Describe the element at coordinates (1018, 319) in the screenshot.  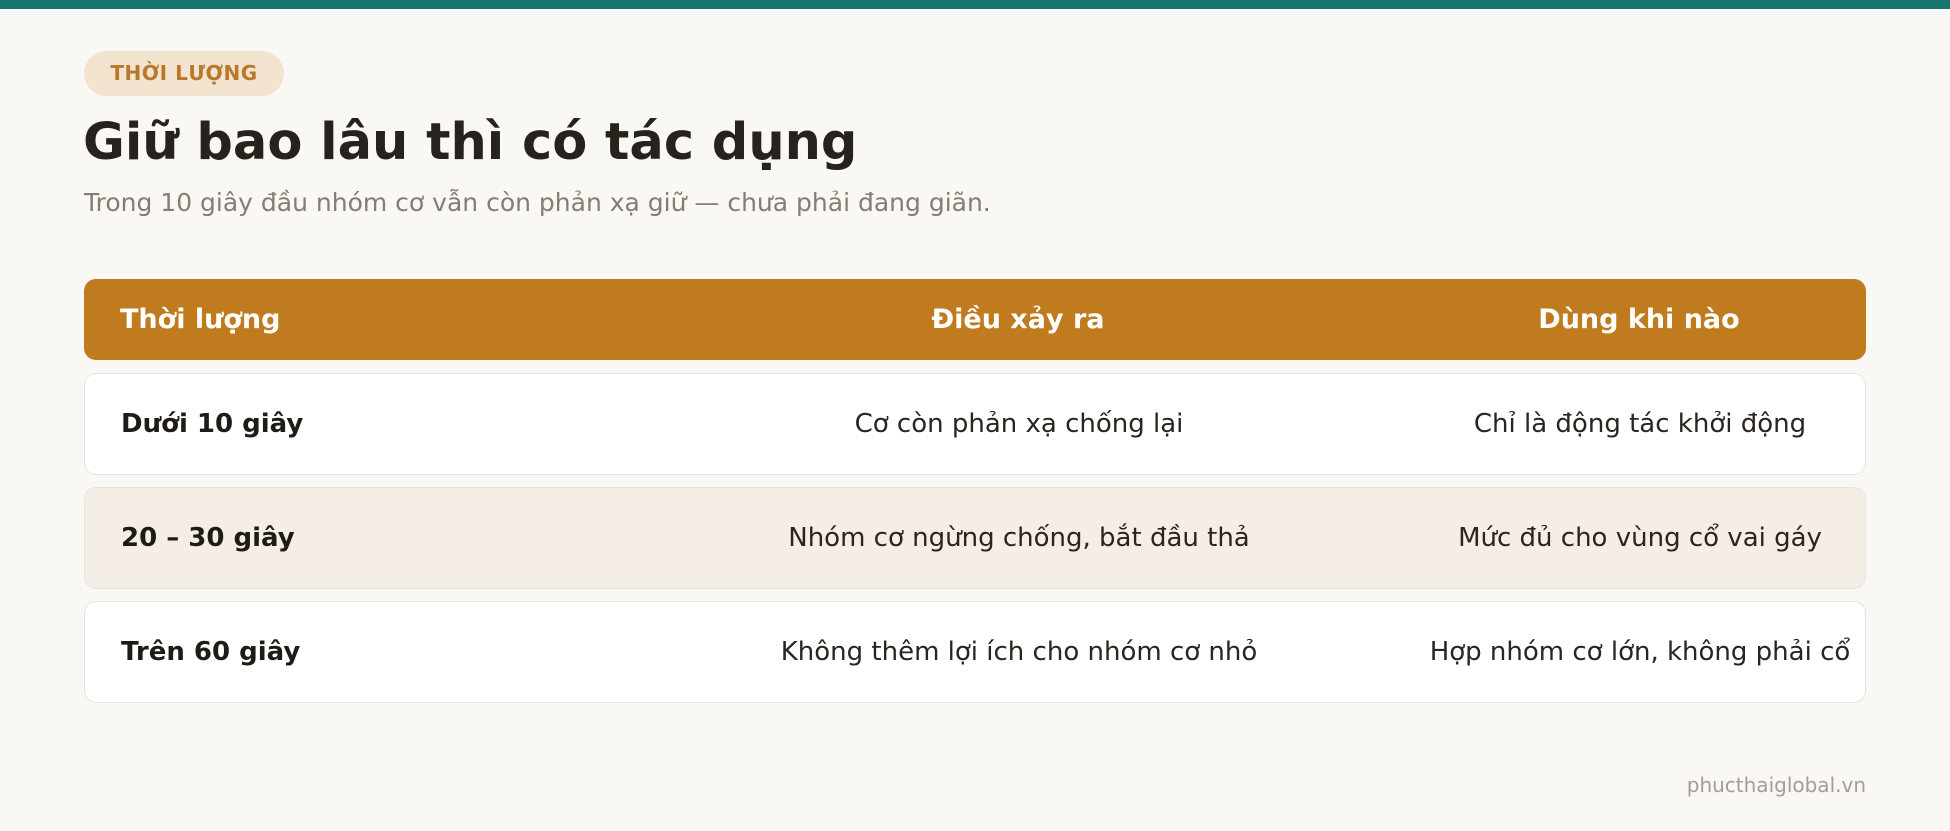
I see `column-header-what-happens: Điều xảy ra` at that location.